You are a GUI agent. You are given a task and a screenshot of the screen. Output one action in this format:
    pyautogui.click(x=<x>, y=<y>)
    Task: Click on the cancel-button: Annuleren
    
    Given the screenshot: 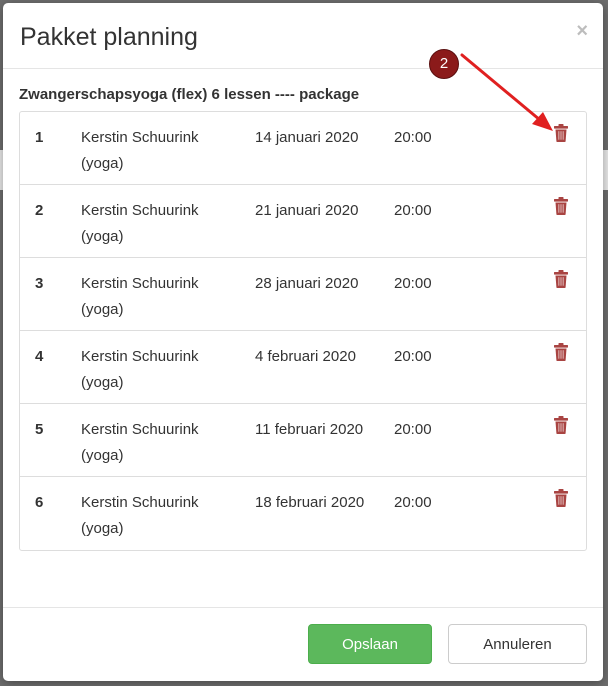 What is the action you would take?
    pyautogui.click(x=517, y=644)
    